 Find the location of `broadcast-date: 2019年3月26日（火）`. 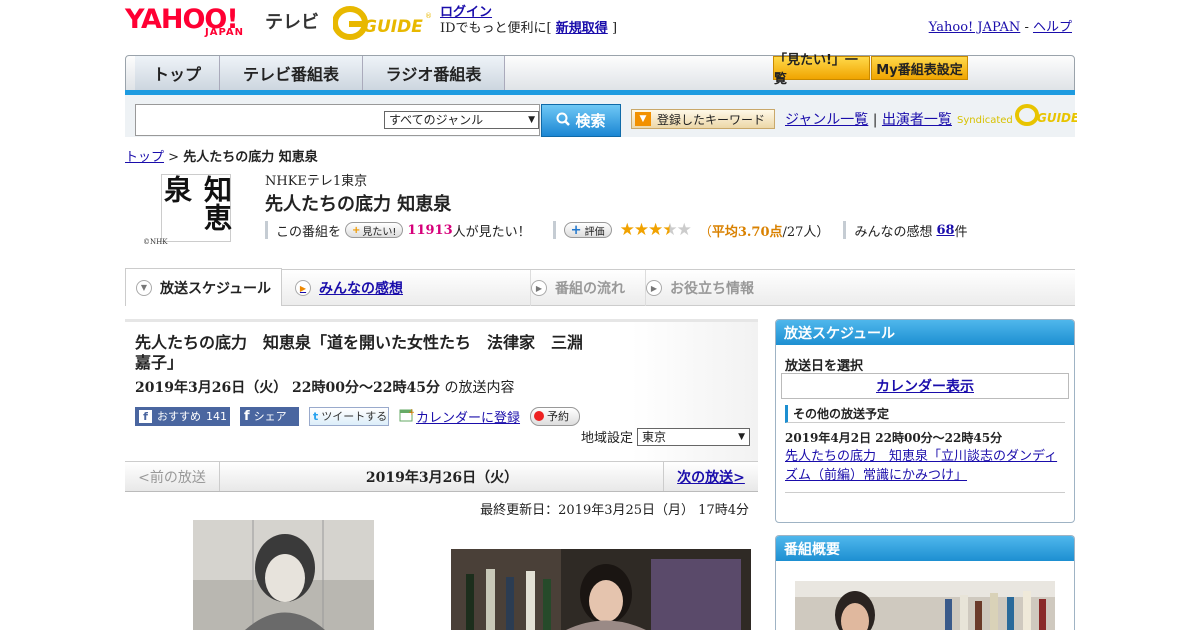

broadcast-date: 2019年3月26日（火） is located at coordinates (442, 477).